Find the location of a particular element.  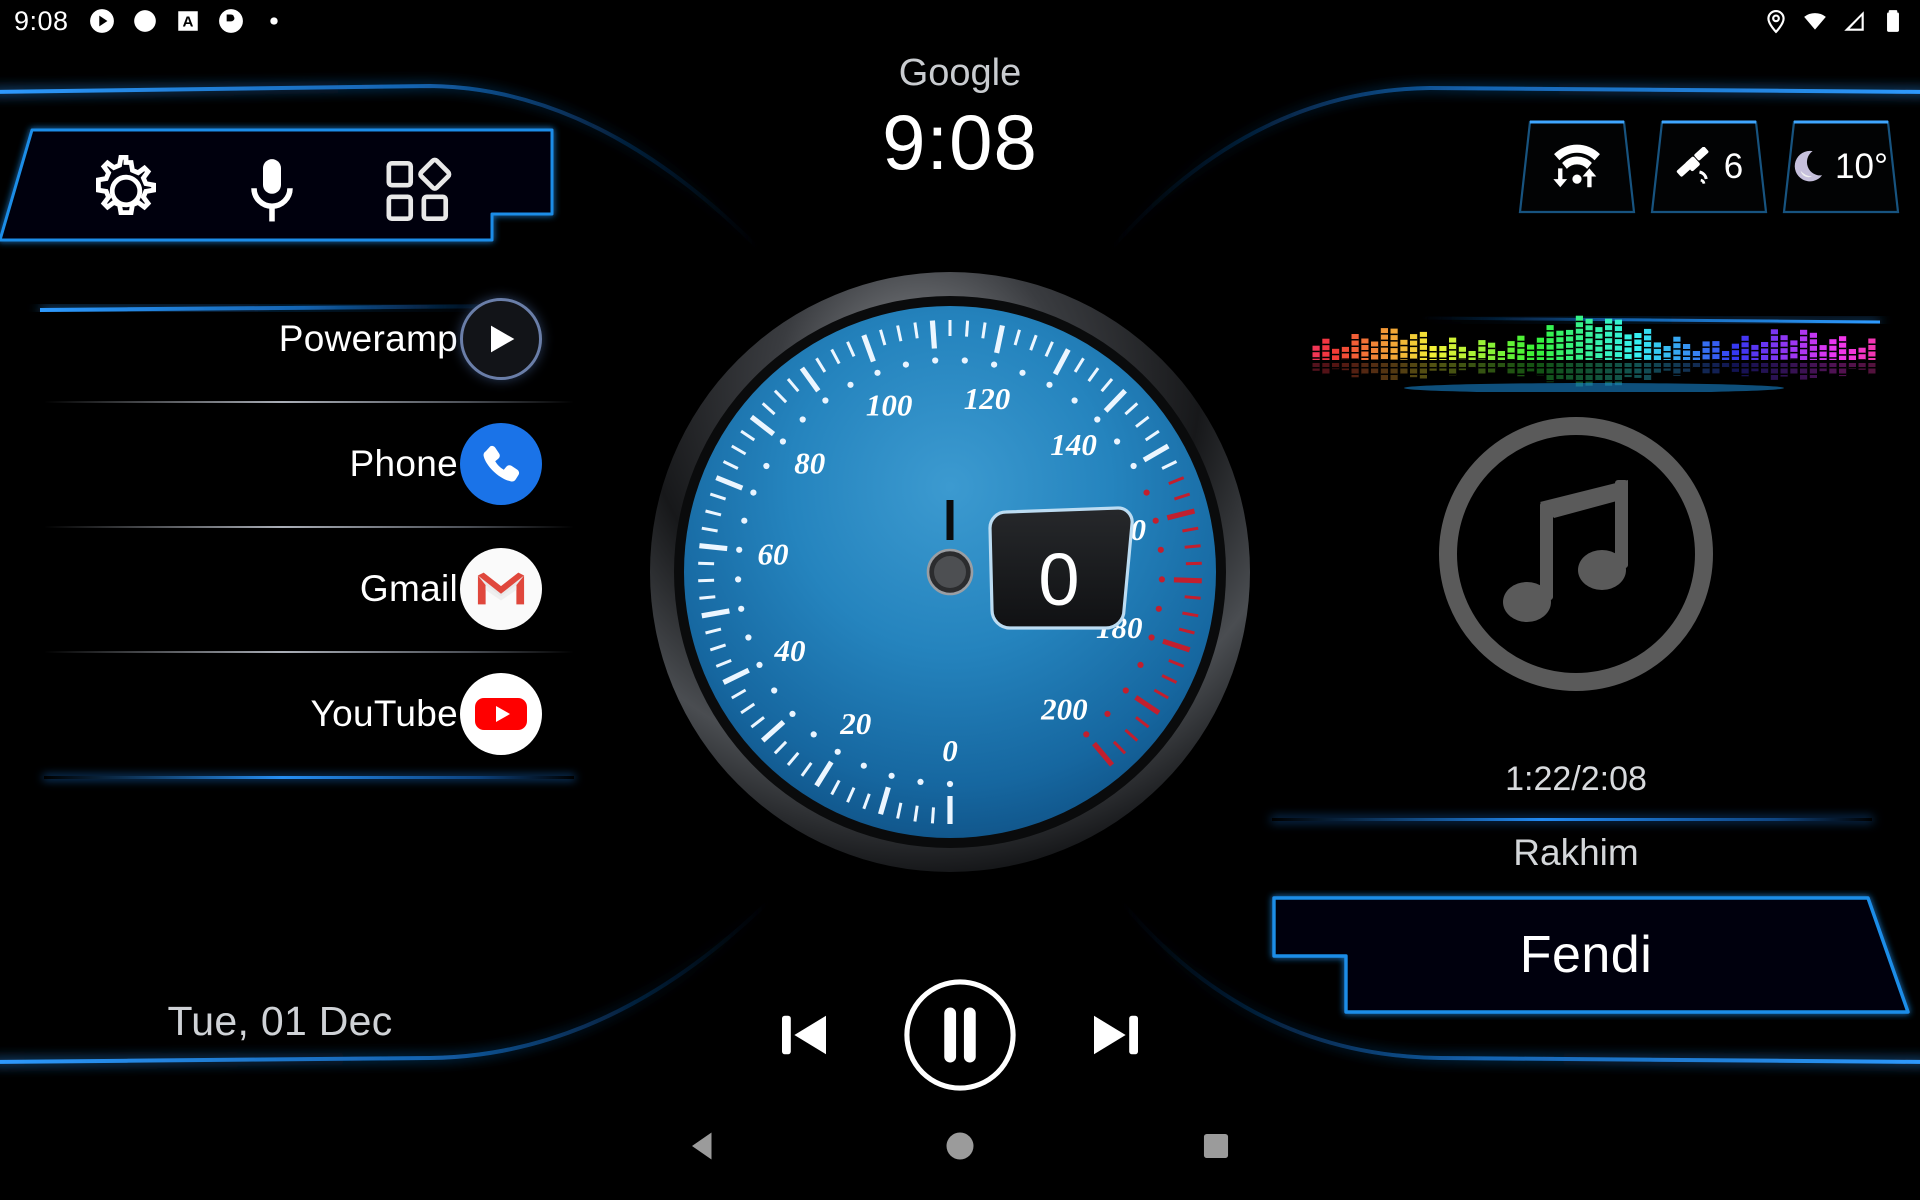

cell-signal-icon is located at coordinates (1854, 21).